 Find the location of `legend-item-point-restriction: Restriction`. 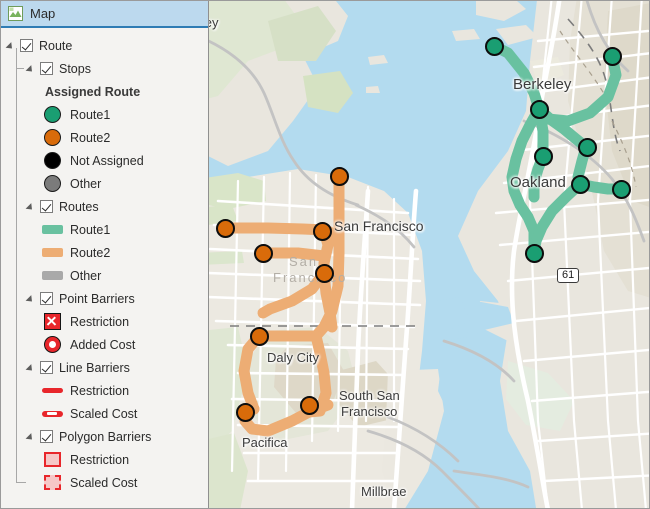

legend-item-point-restriction: Restriction is located at coordinates (104, 321).